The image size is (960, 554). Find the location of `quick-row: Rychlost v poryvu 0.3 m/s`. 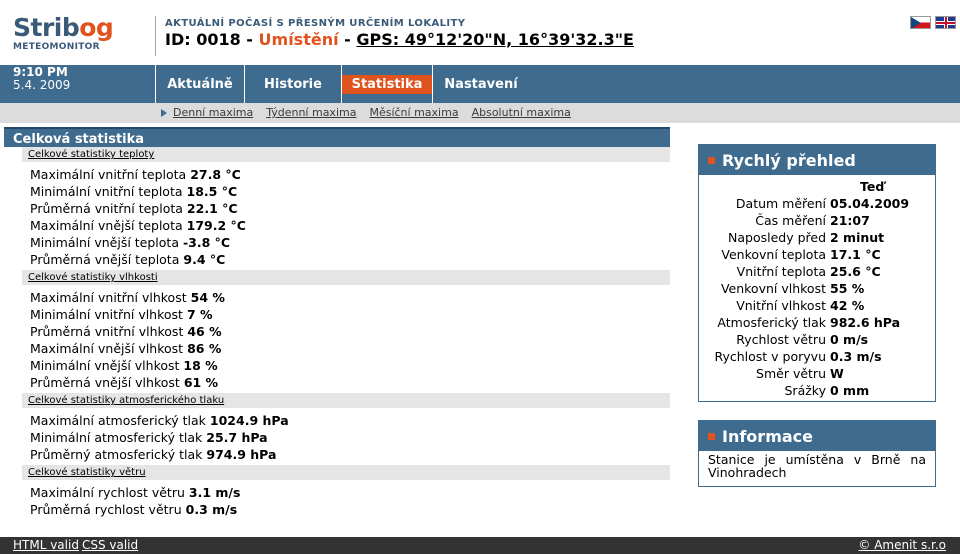

quick-row: Rychlost v poryvu 0.3 m/s is located at coordinates (798, 356).